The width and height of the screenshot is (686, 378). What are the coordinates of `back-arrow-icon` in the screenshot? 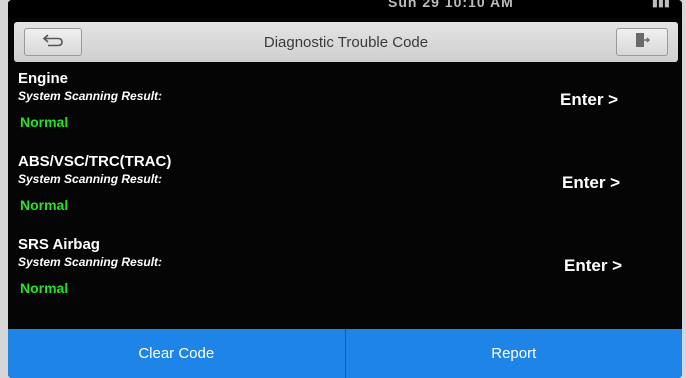 It's located at (53, 42).